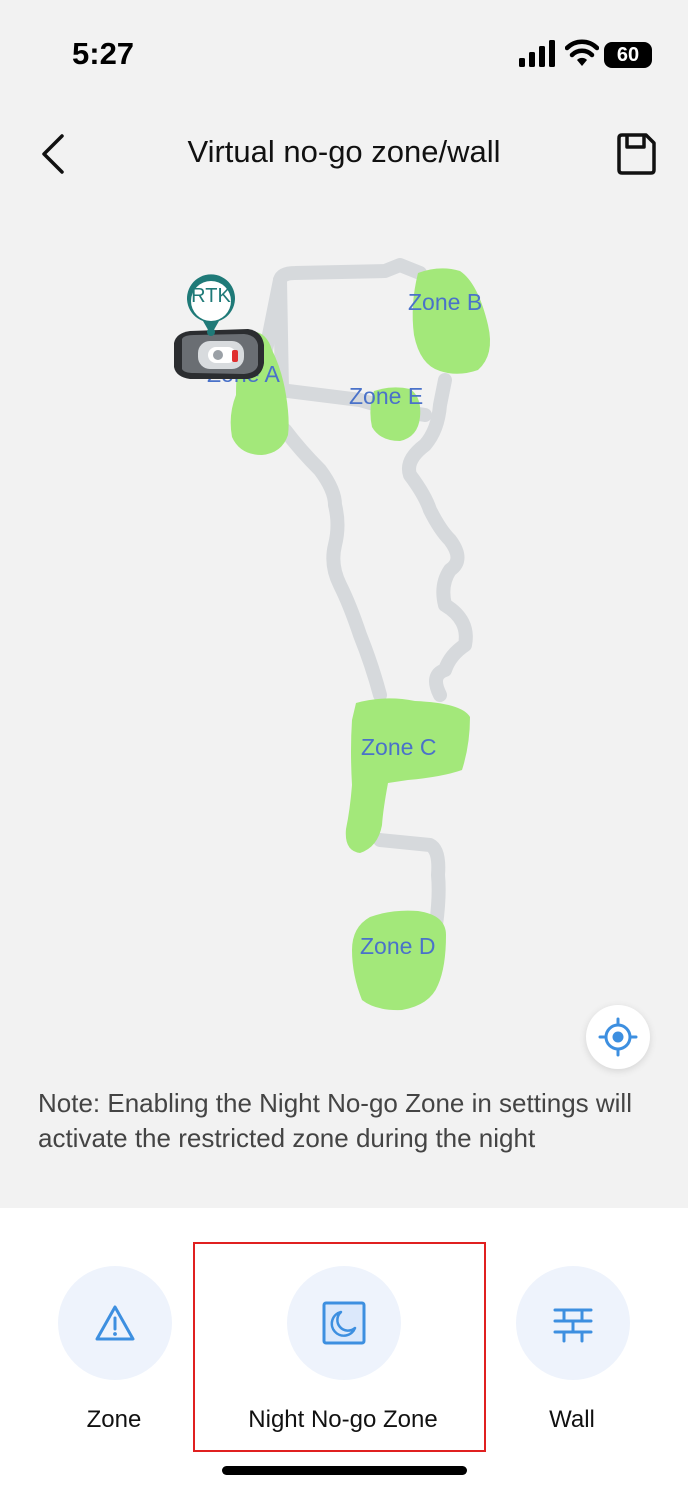 The width and height of the screenshot is (688, 1490). I want to click on zone-c-shape, so click(407, 775).